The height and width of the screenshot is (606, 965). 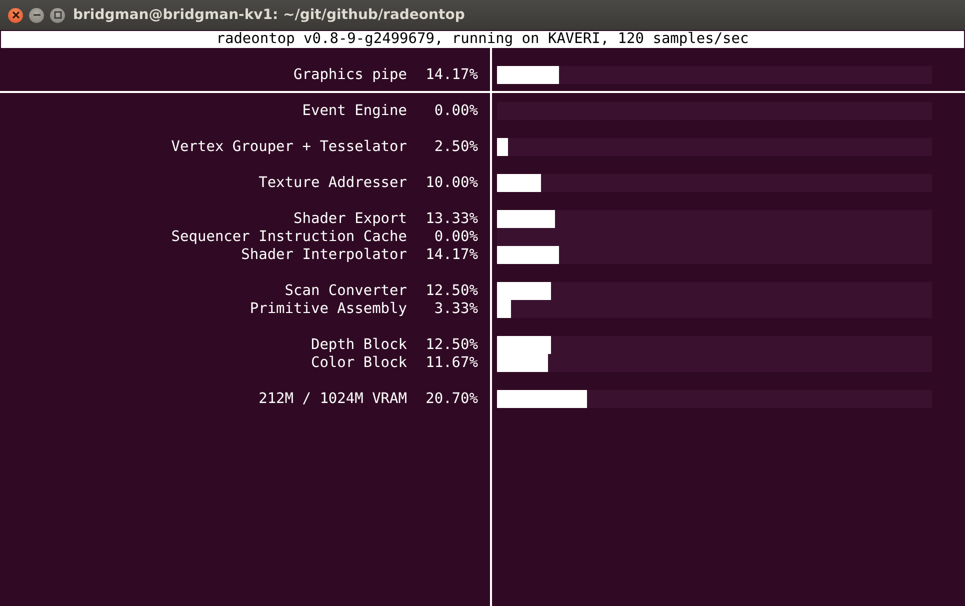 What do you see at coordinates (289, 237) in the screenshot?
I see `metric-label: Sequencer Instruction Cache` at bounding box center [289, 237].